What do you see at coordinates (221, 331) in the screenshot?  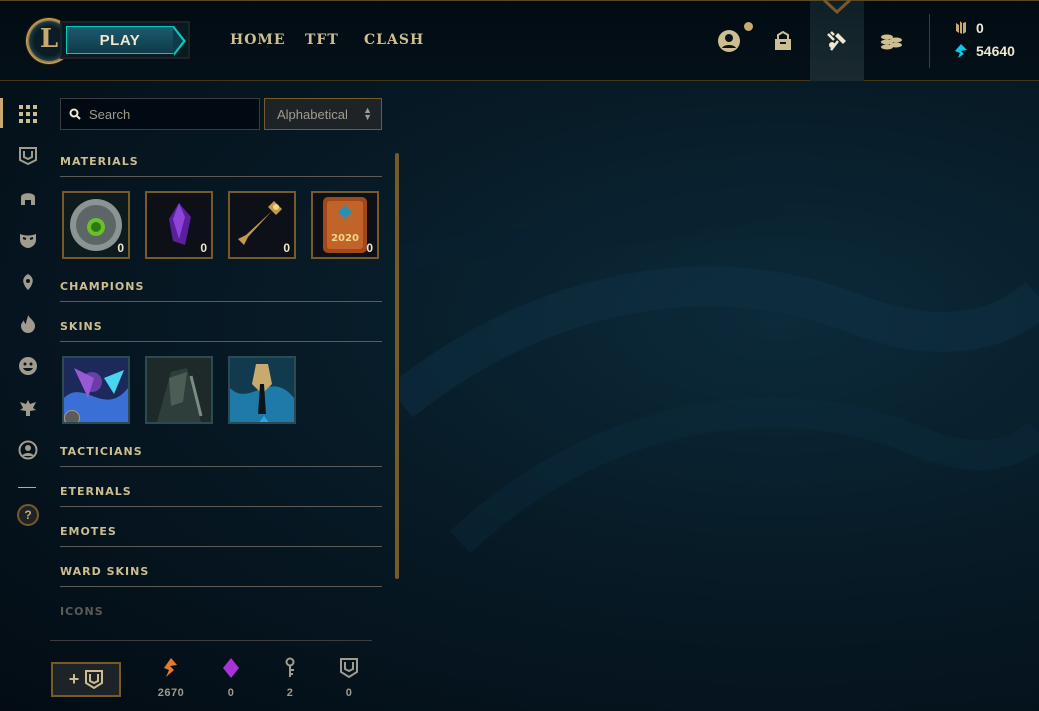 I see `section-skins: SKINS` at bounding box center [221, 331].